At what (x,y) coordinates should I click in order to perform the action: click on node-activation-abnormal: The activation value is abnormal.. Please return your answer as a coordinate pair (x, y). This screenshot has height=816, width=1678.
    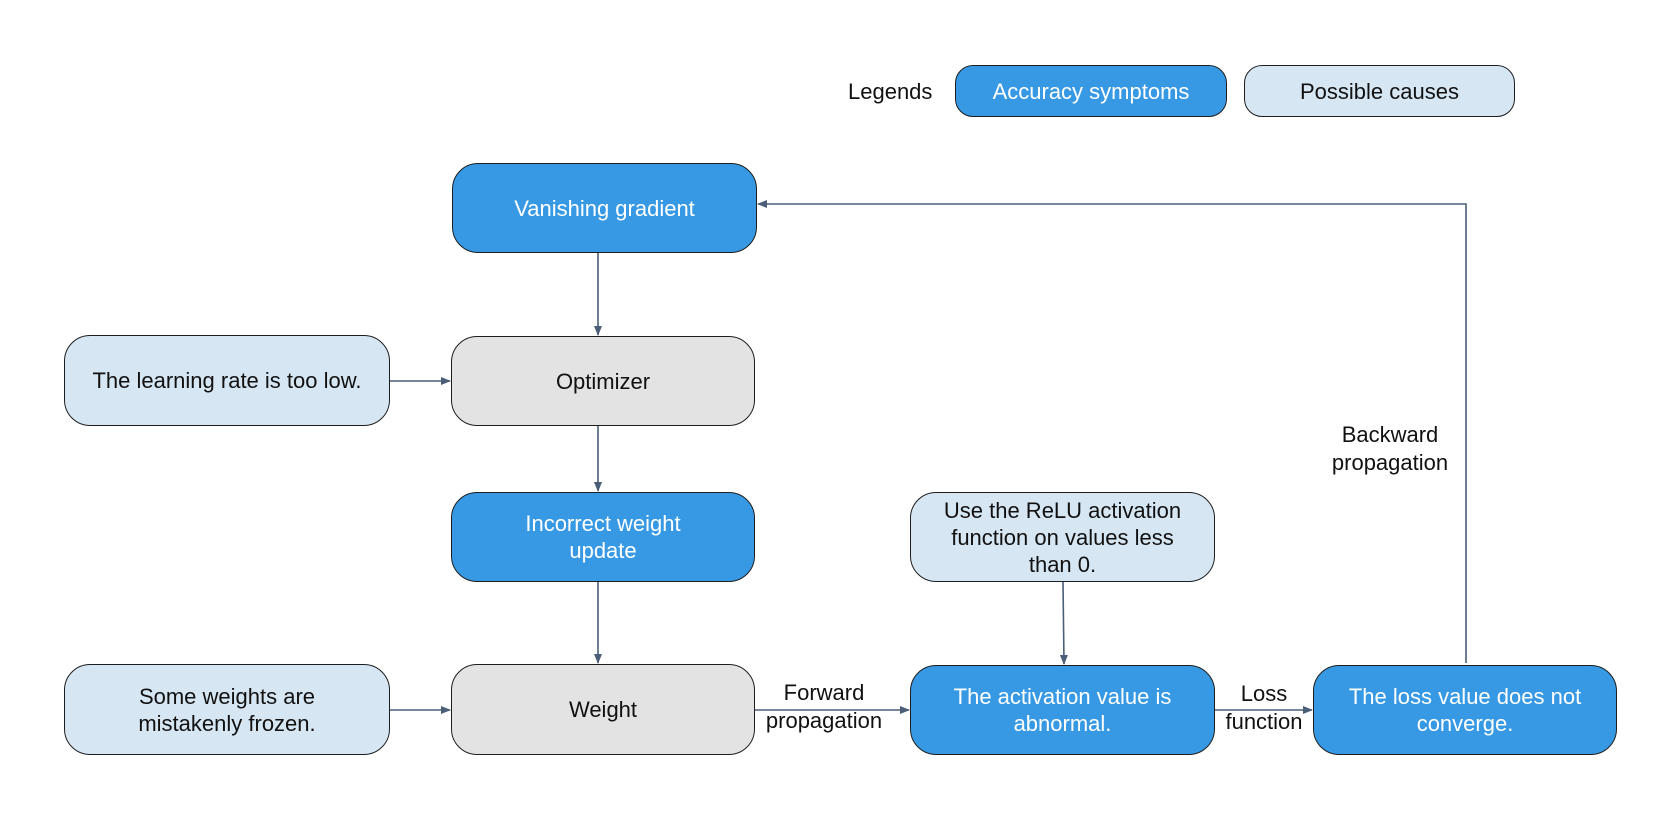
    Looking at the image, I should click on (1062, 710).